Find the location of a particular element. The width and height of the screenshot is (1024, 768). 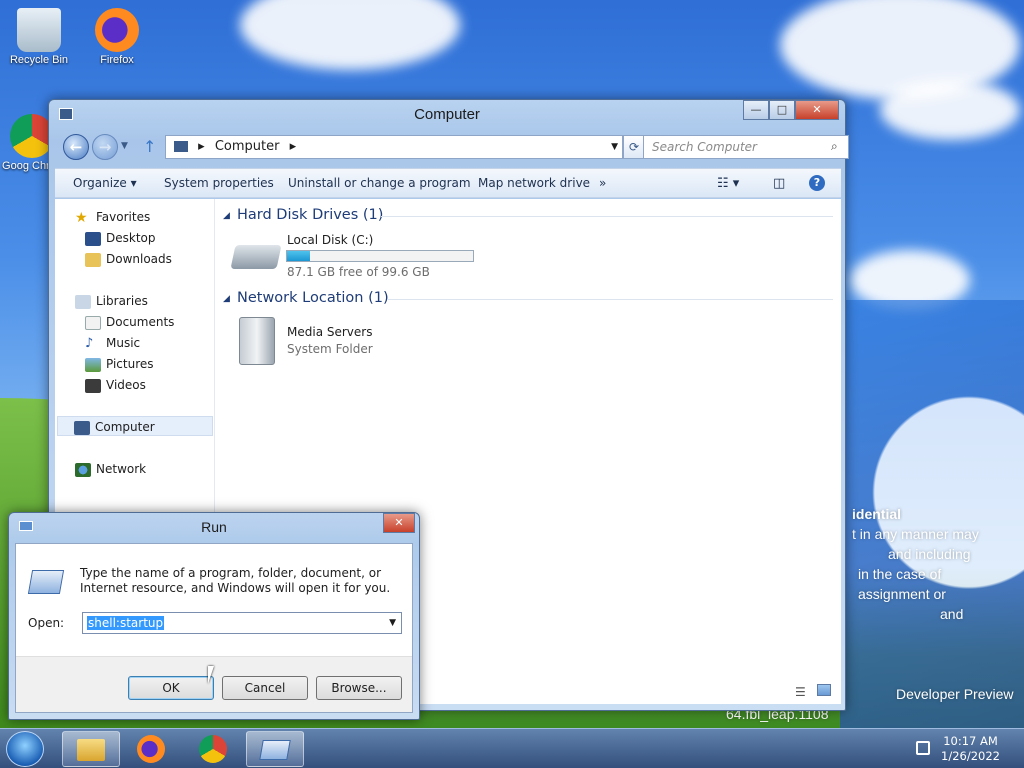

address-dropdown-icon: ▼ is located at coordinates (614, 147).